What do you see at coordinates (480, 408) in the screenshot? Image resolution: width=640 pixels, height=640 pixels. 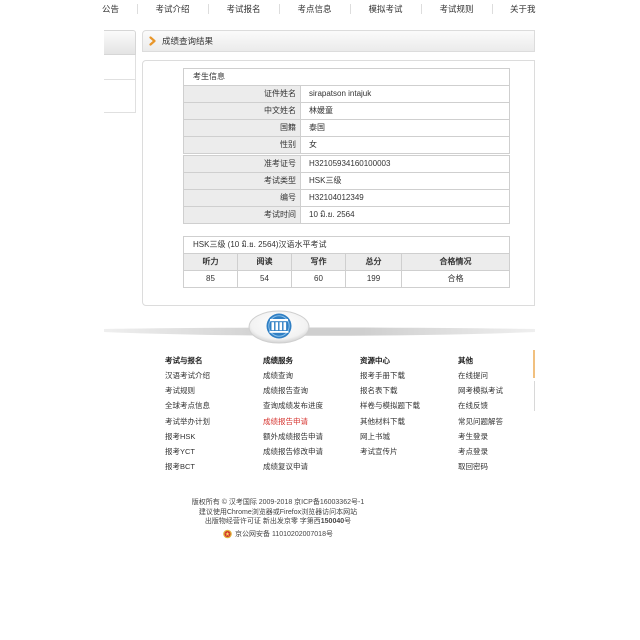 I see `footer-link-online-feedback: 在线反馈` at bounding box center [480, 408].